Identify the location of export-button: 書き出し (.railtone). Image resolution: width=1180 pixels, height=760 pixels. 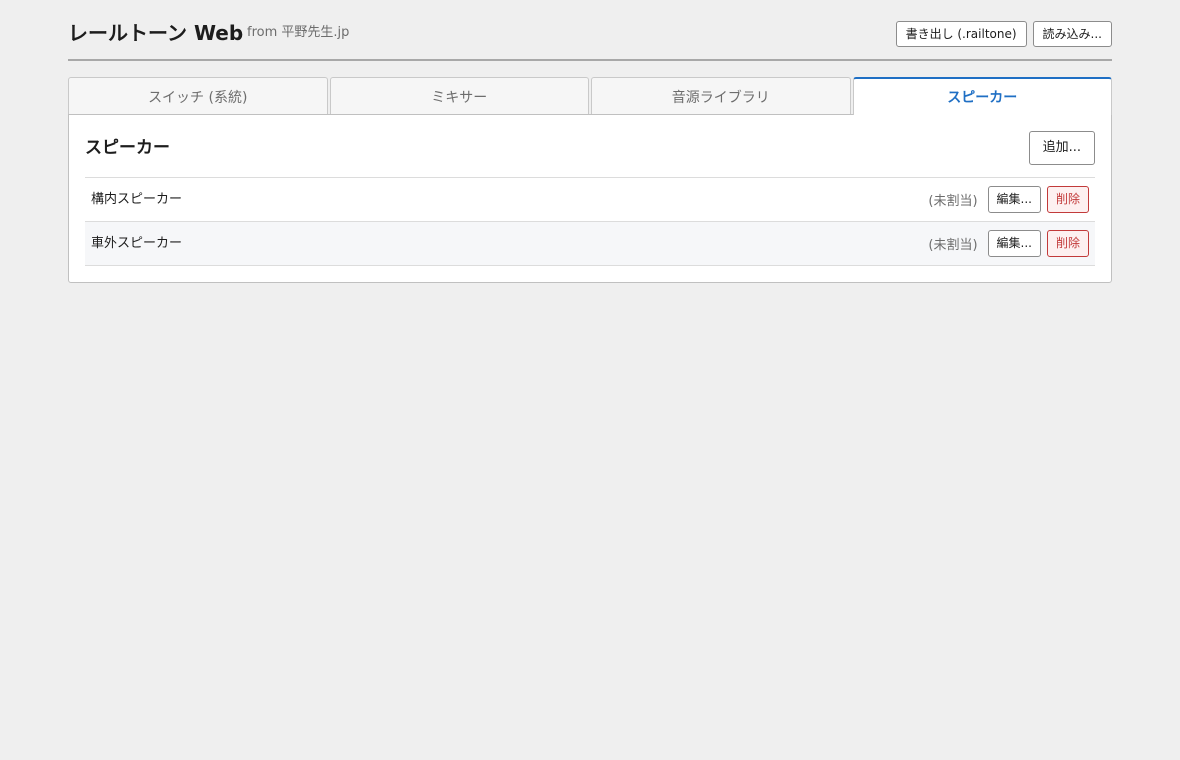
(961, 34).